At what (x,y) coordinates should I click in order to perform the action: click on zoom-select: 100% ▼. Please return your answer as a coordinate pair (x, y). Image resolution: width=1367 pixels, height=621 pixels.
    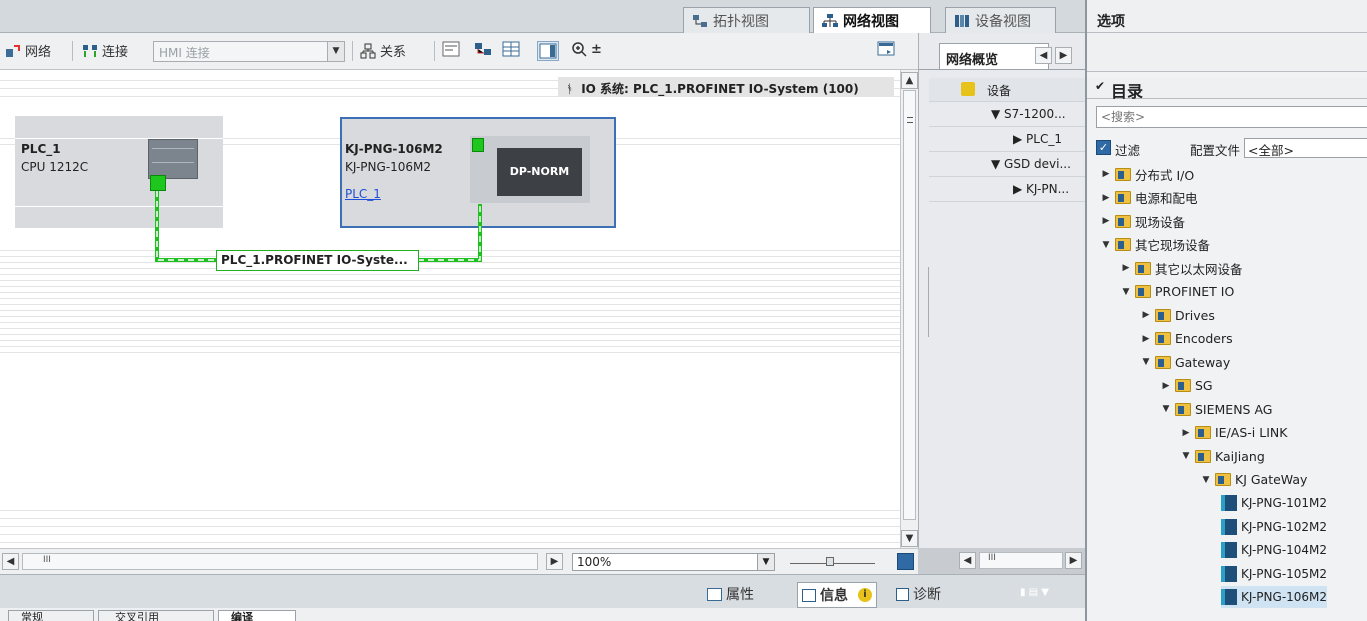
    Looking at the image, I should click on (673, 562).